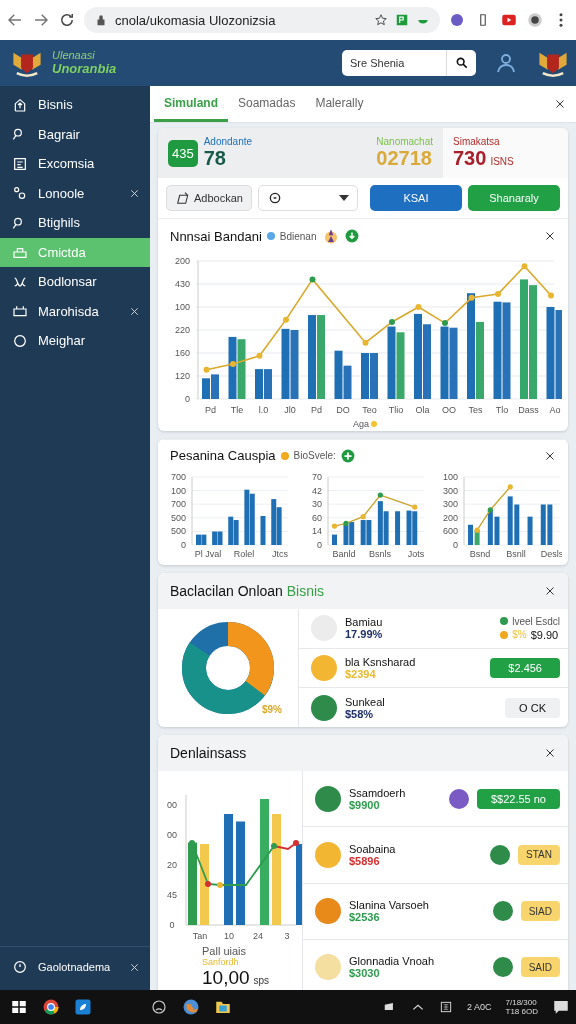  What do you see at coordinates (172, 805) in the screenshot?
I see `axis-label: 00` at bounding box center [172, 805].